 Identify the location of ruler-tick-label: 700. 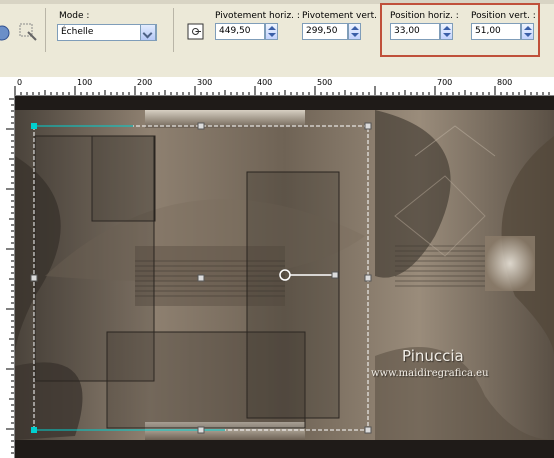
(445, 82).